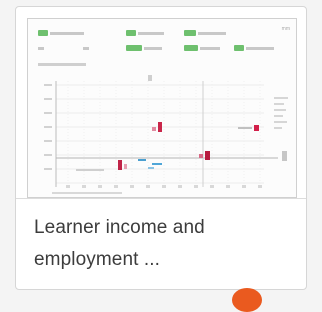  Describe the element at coordinates (247, 300) in the screenshot. I see `notification-badge` at that location.